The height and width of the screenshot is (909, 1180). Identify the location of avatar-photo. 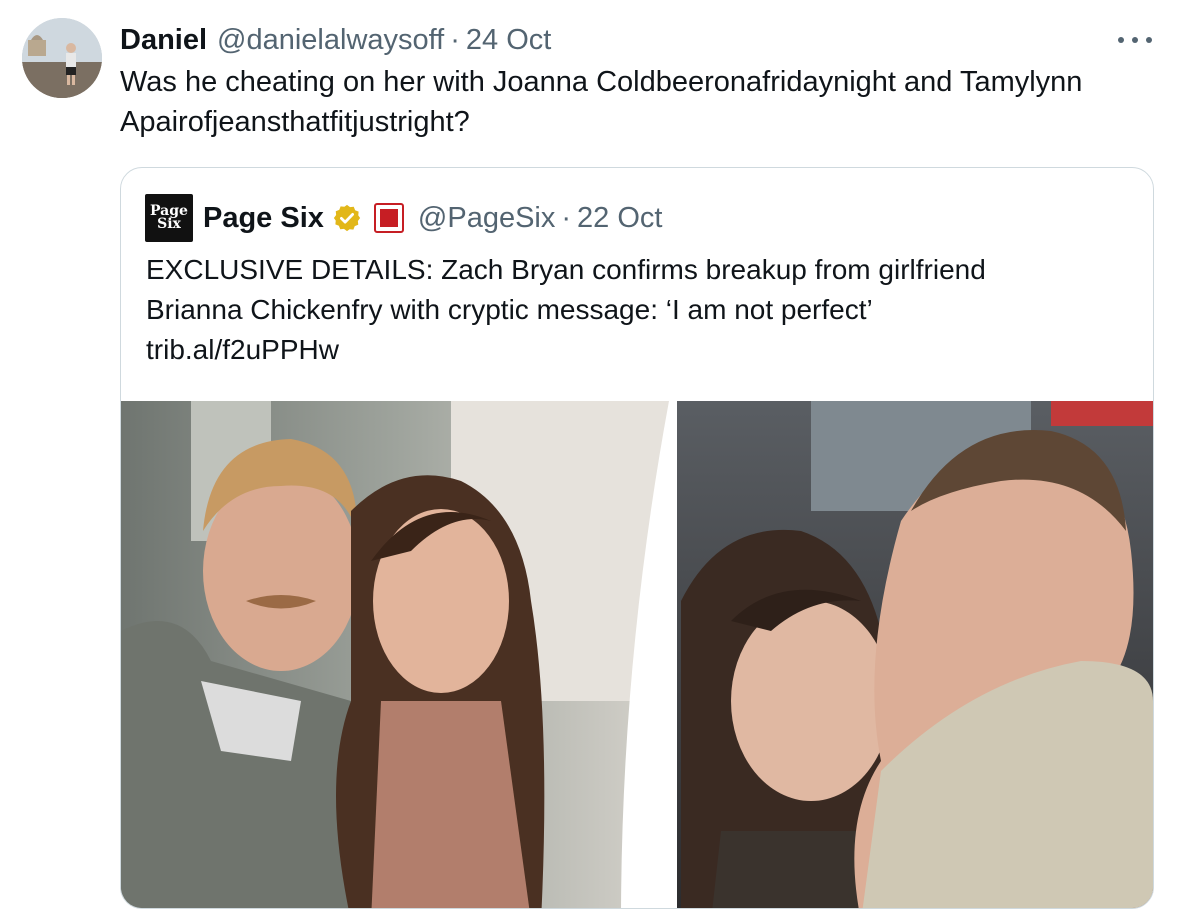
(62, 58).